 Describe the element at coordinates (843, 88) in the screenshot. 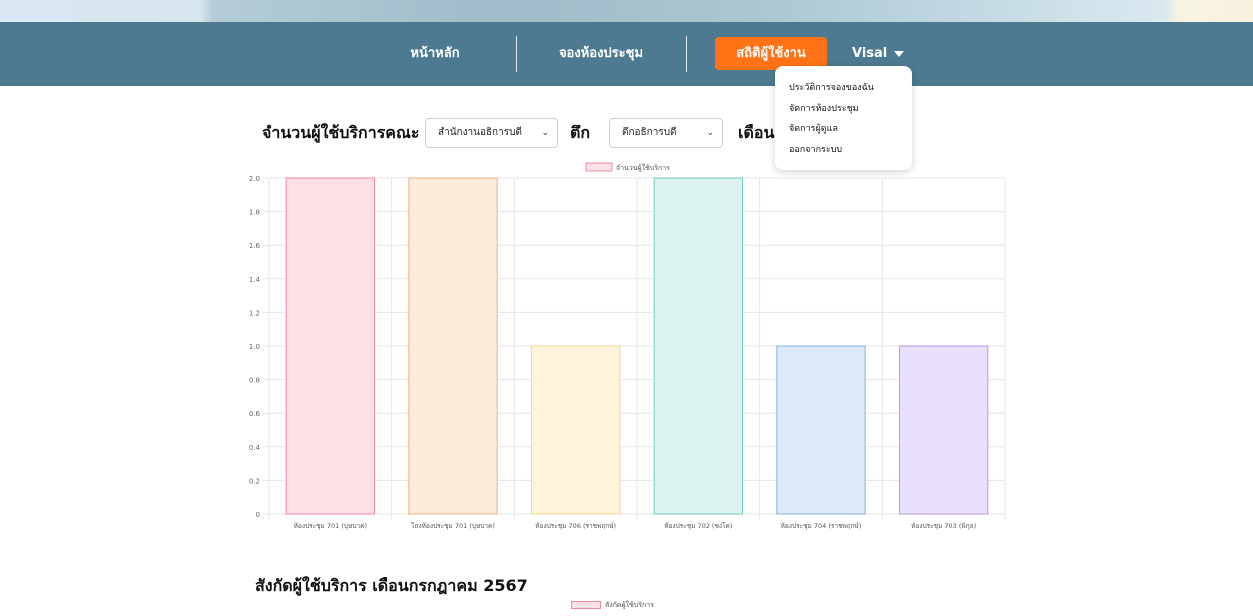

I see `menu-item-my-bookings: ประวัติการจองของฉัน` at that location.